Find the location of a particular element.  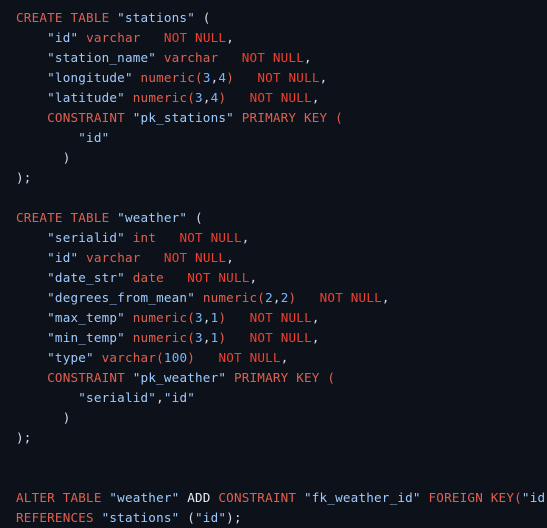

code-token: CONSTRAINT is located at coordinates (261, 497).